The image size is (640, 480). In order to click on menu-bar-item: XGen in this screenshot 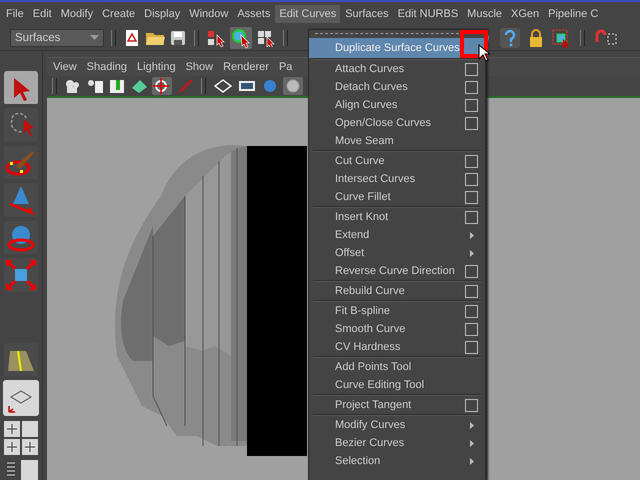, I will do `click(525, 14)`.